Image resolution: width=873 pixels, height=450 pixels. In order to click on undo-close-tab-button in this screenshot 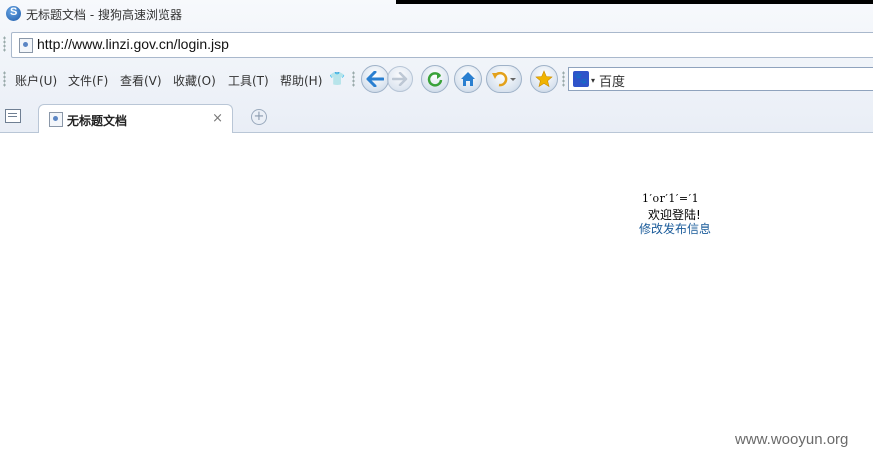, I will do `click(504, 79)`.